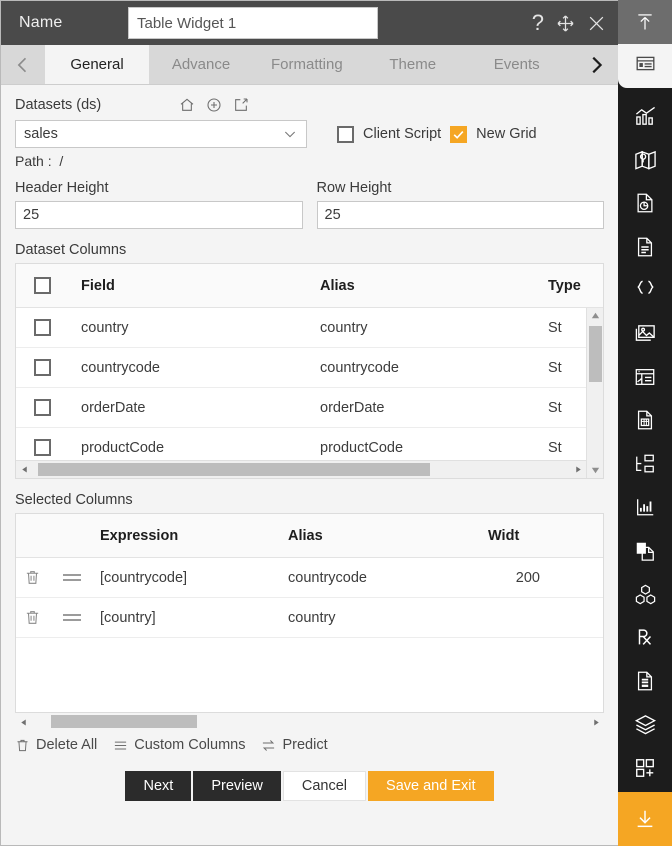 The image size is (672, 846). I want to click on row-height-input, so click(460, 215).